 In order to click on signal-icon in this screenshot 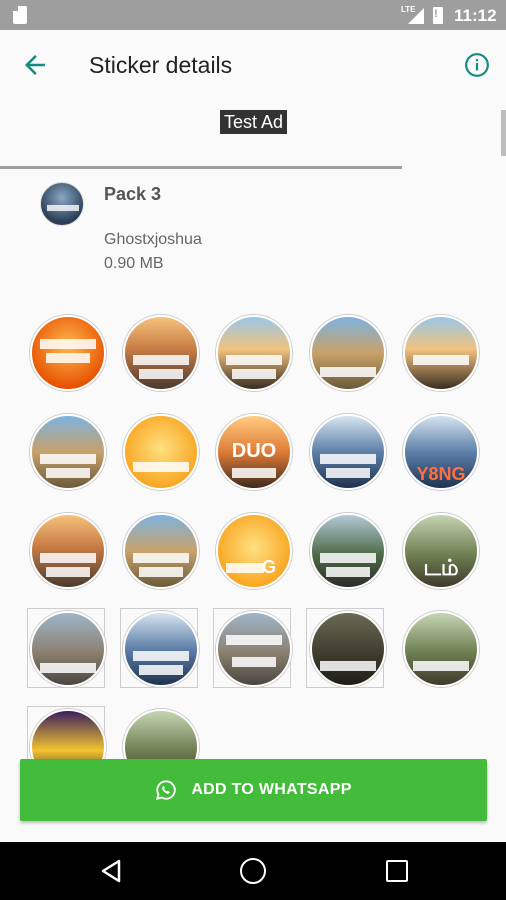, I will do `click(416, 16)`.